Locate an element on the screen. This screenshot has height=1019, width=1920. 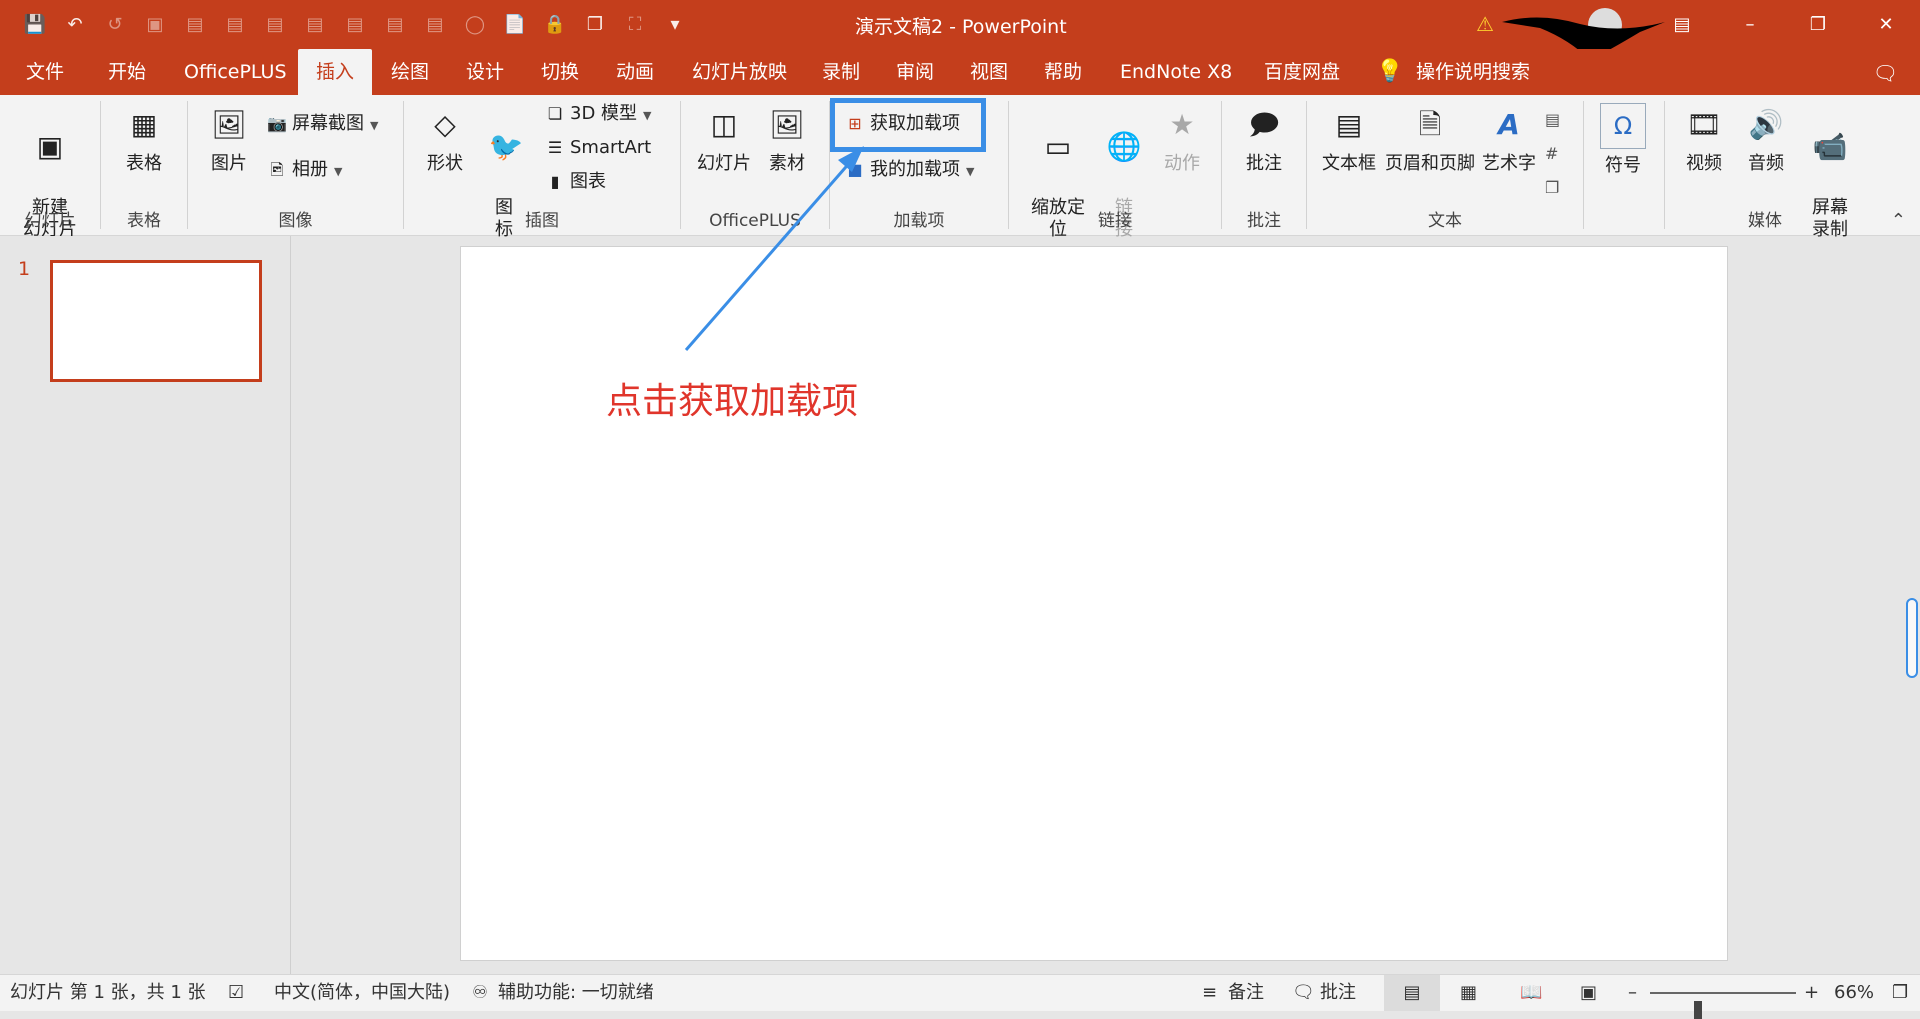
tab-help: 帮助 is located at coordinates (1063, 72).